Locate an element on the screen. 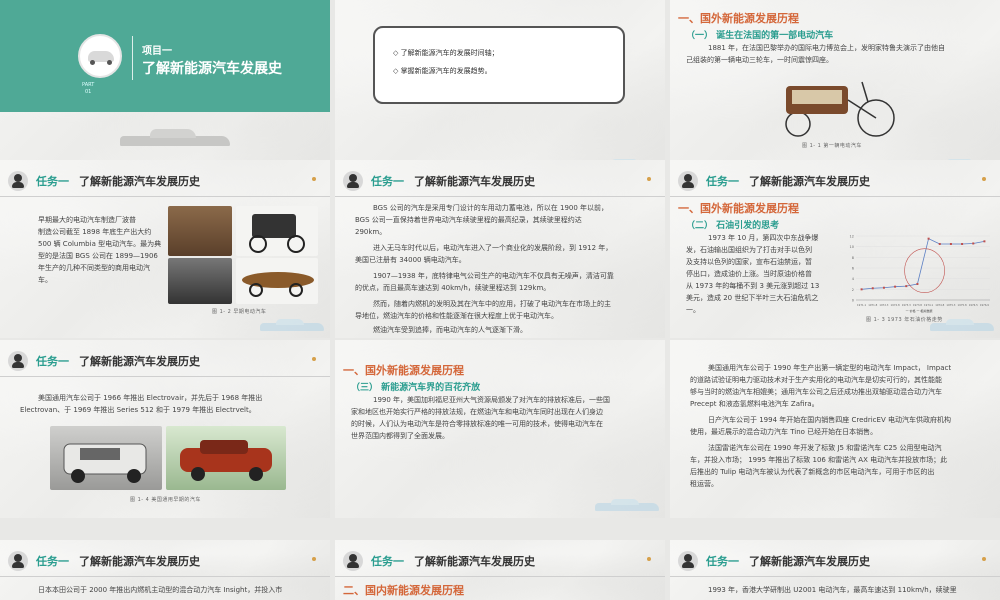 The image size is (1000, 600). paragraph-line: 的优点，而且最高车速达到 40km/h，续驶里程达到 129km。 is located at coordinates (453, 288).